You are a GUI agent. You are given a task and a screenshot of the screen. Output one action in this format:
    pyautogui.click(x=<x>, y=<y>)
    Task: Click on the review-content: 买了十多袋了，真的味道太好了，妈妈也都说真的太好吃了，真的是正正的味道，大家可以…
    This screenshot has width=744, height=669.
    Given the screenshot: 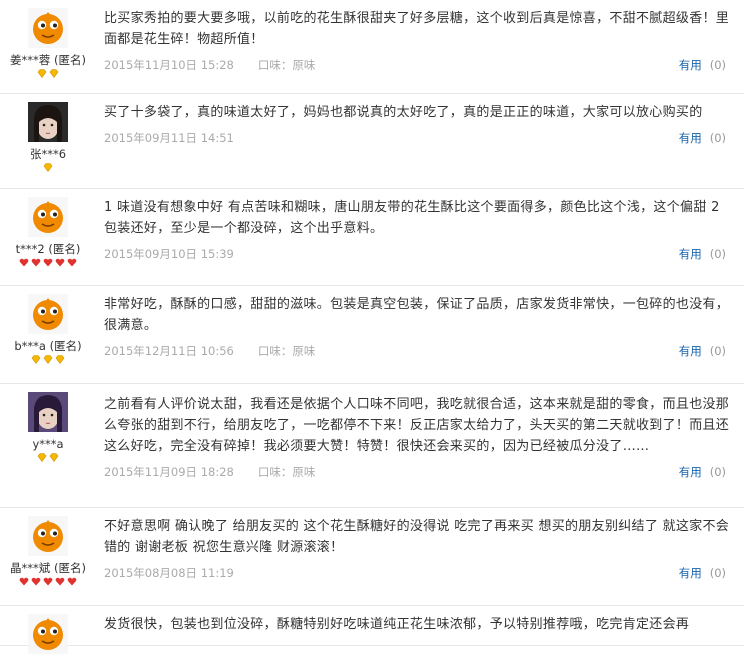 What is the action you would take?
    pyautogui.click(x=418, y=124)
    